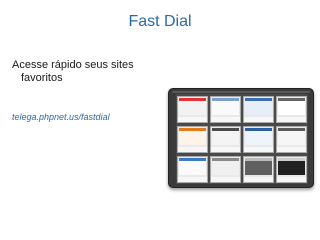 This screenshot has width=320, height=240. I want to click on slide-title: Fast Dial, so click(160, 21).